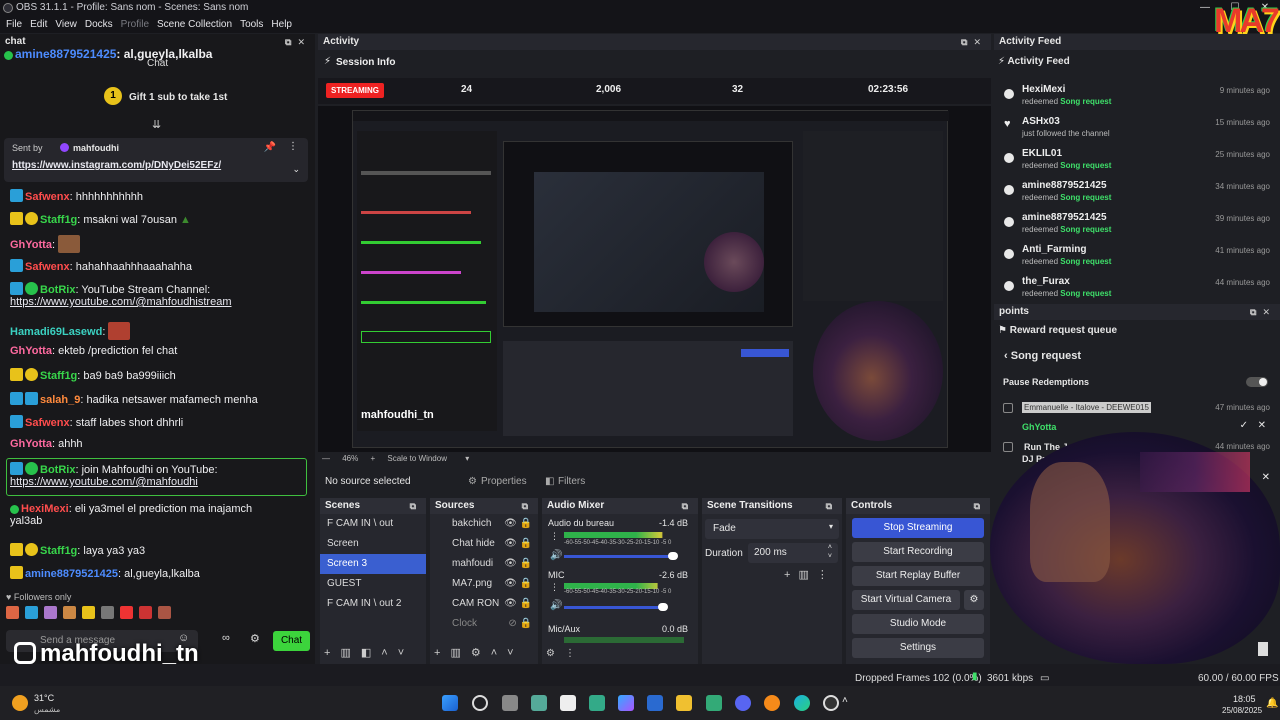 Image resolution: width=1280 pixels, height=720 pixels. I want to click on filter-icon: ◧, so click(371, 653).